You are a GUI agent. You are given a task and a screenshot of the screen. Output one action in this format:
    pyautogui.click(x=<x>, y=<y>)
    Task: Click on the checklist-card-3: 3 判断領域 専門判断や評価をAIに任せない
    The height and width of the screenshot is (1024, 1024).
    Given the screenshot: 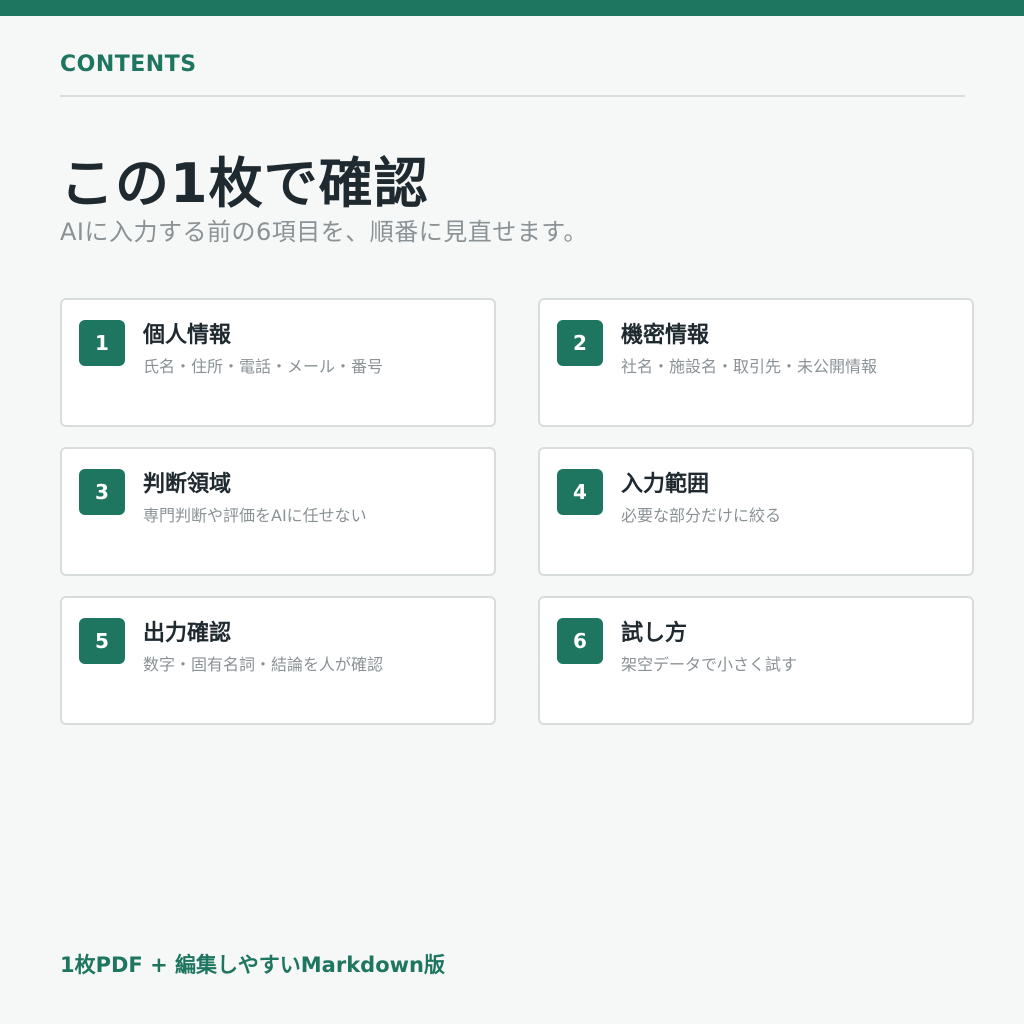 What is the action you would take?
    pyautogui.click(x=278, y=511)
    